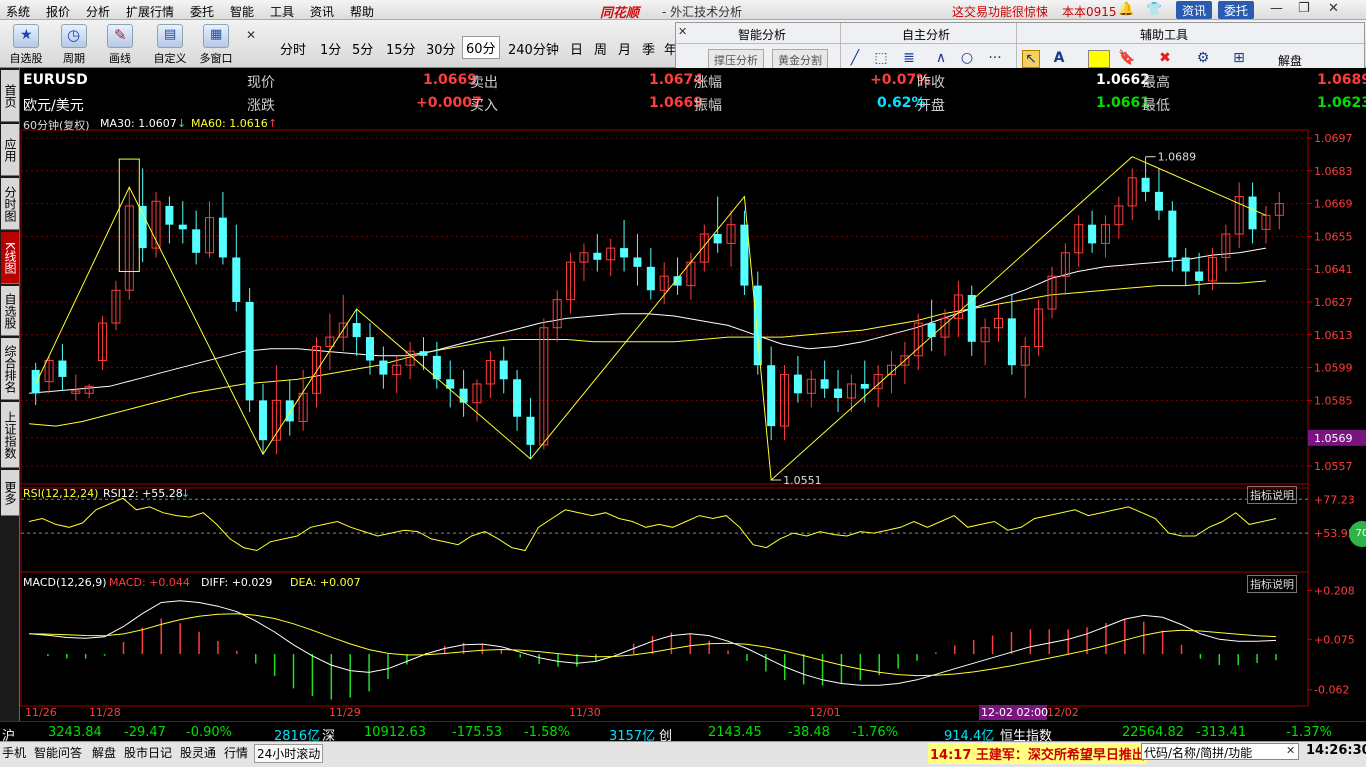 This screenshot has height=767, width=1366. Describe the element at coordinates (104, 752) in the screenshot. I see `bottom-explain: 解盘` at that location.